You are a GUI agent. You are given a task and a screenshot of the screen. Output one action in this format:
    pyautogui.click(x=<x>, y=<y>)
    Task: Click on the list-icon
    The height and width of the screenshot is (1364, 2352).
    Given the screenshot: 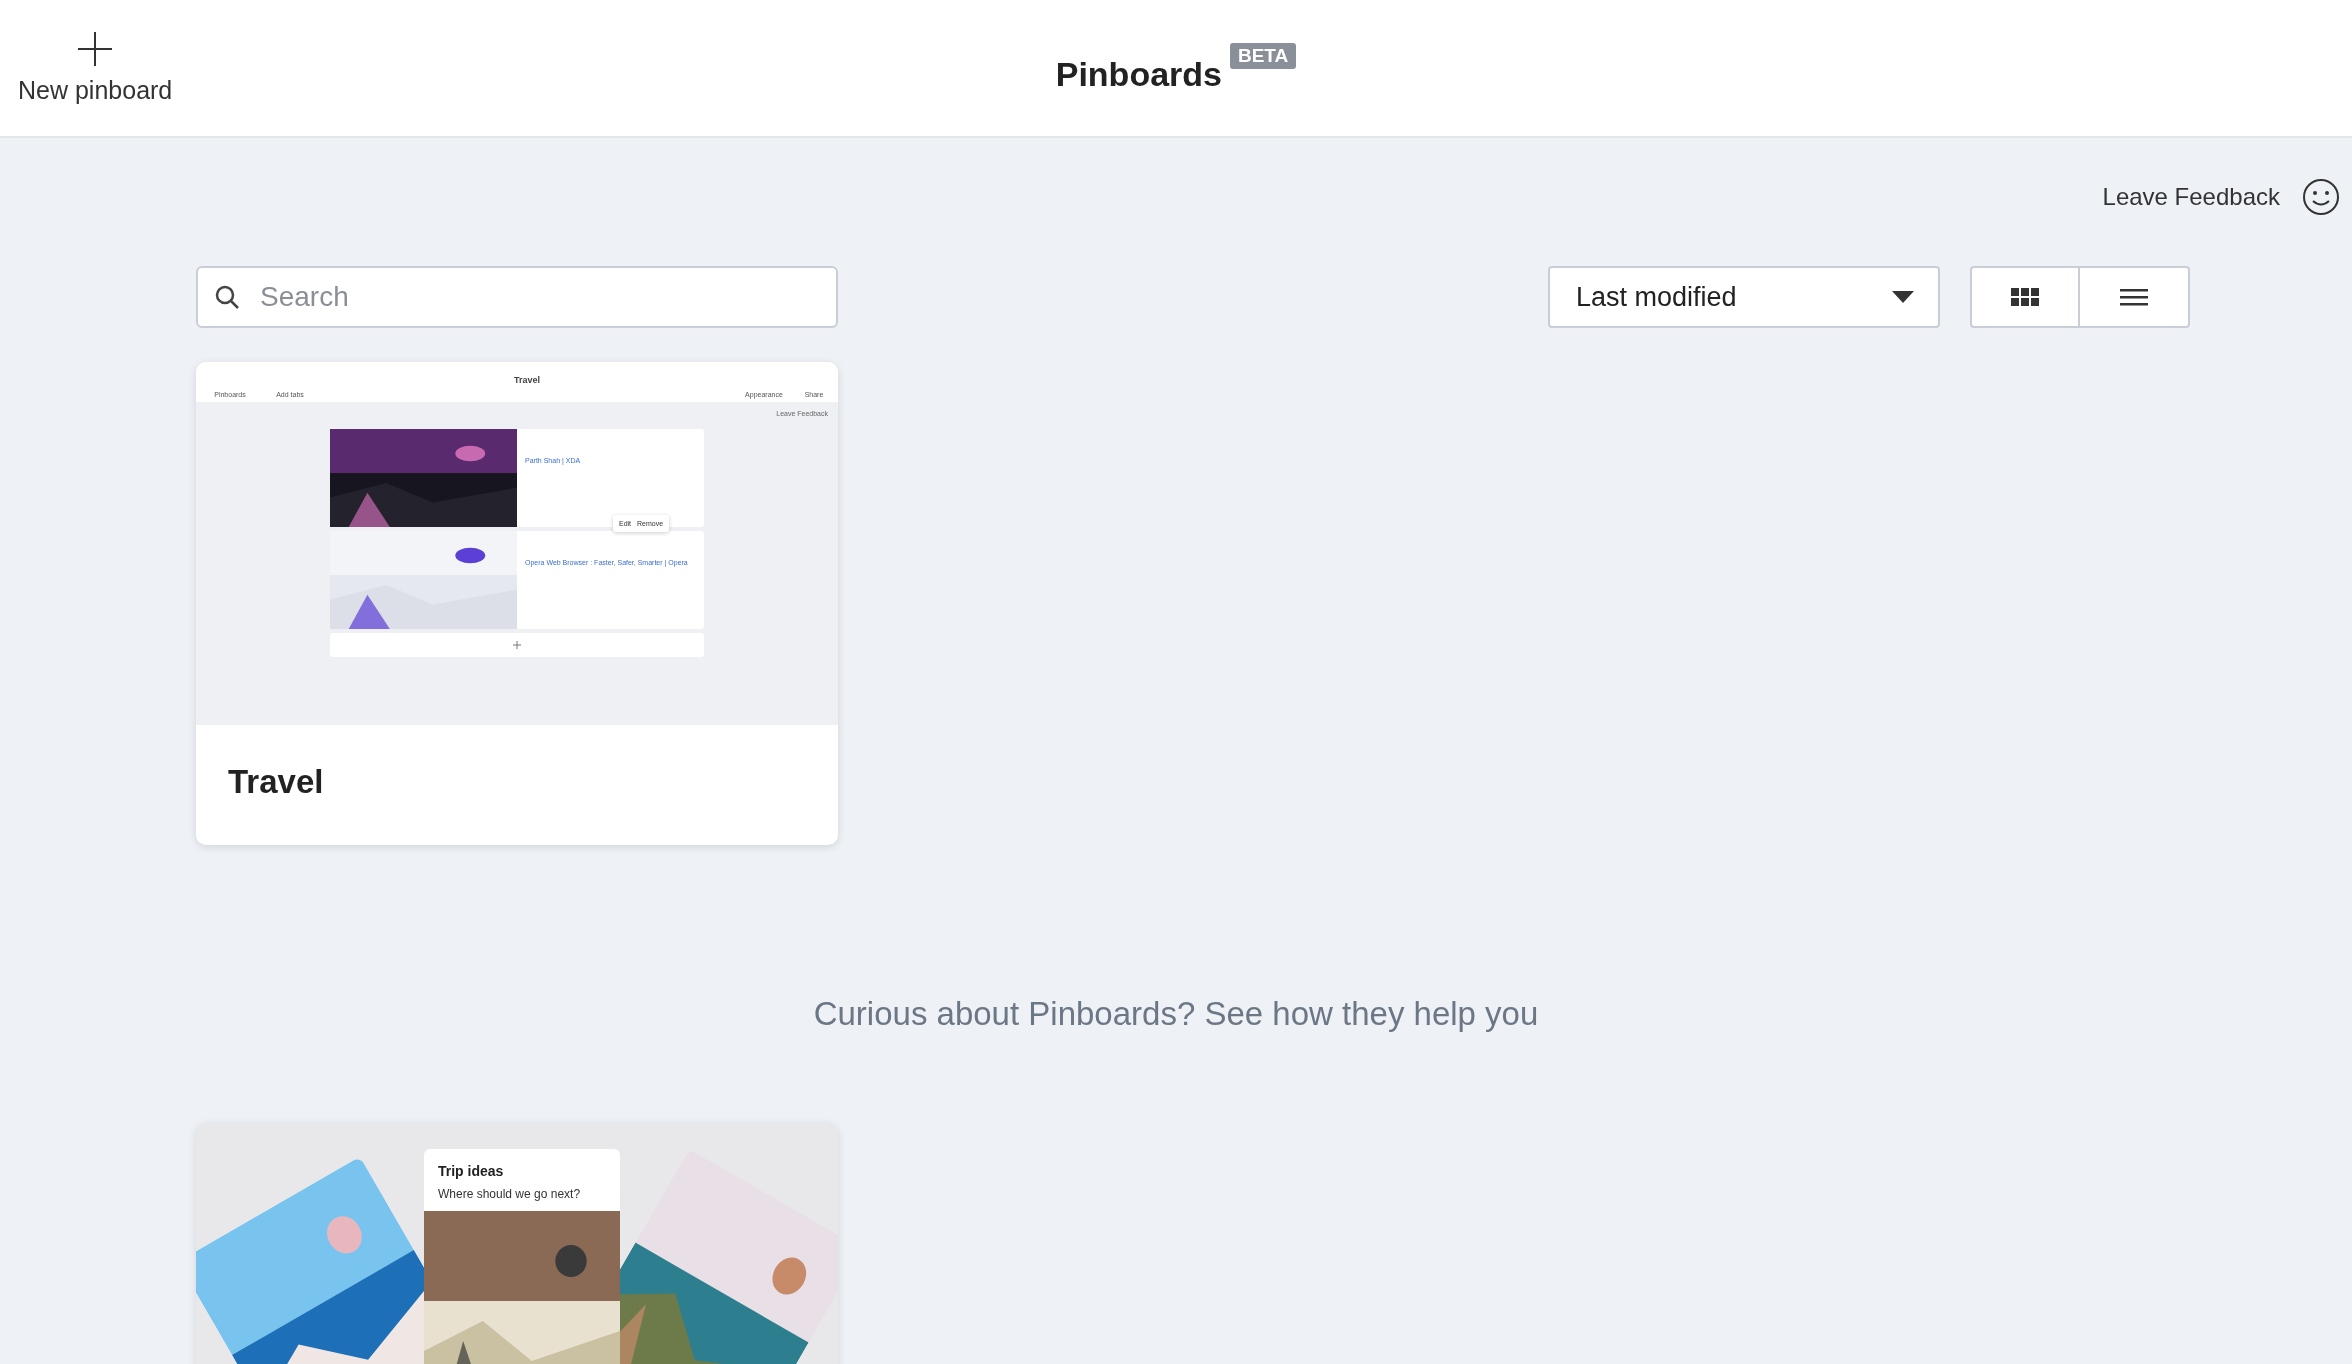 What is the action you would take?
    pyautogui.click(x=2134, y=297)
    